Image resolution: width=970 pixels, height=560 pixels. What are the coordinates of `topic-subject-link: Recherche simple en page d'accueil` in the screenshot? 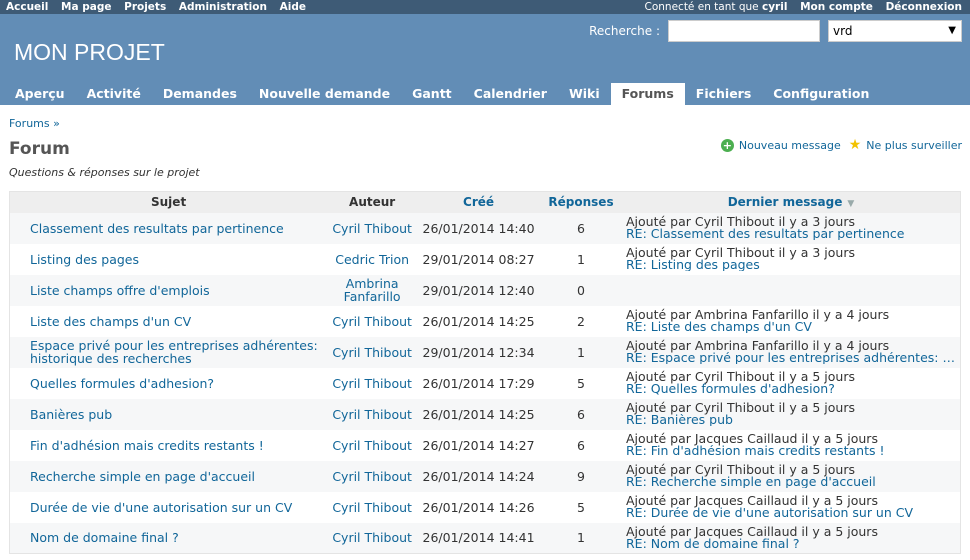 It's located at (168, 476).